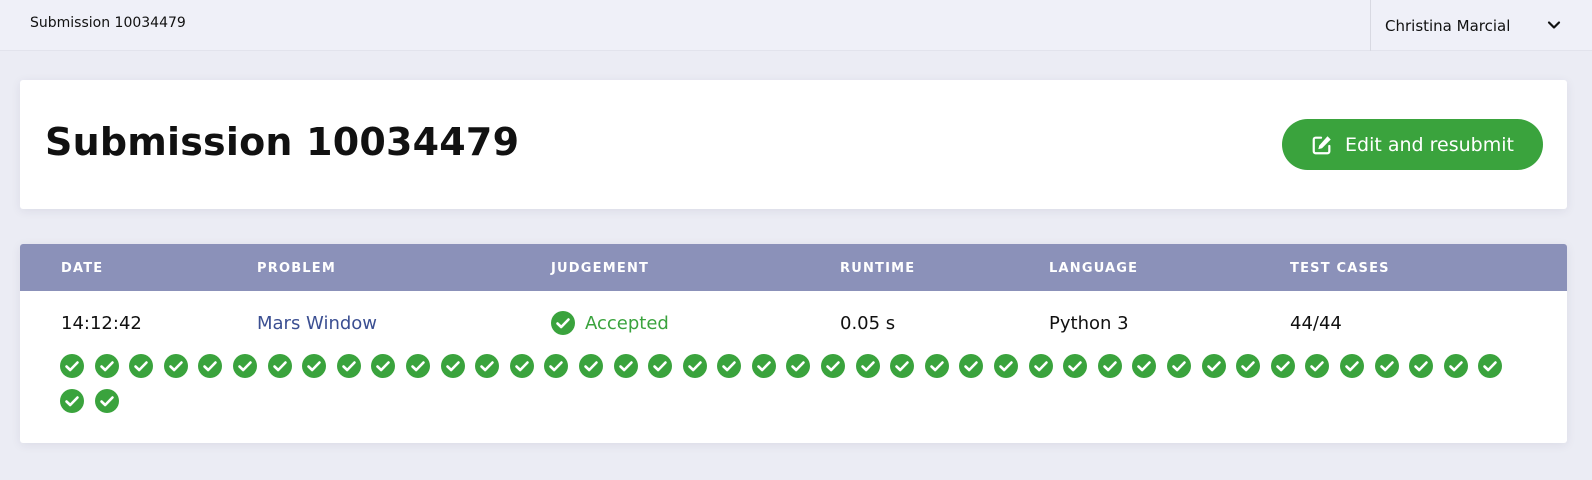  What do you see at coordinates (1094, 268) in the screenshot?
I see `column-header-language: LANGUAGE` at bounding box center [1094, 268].